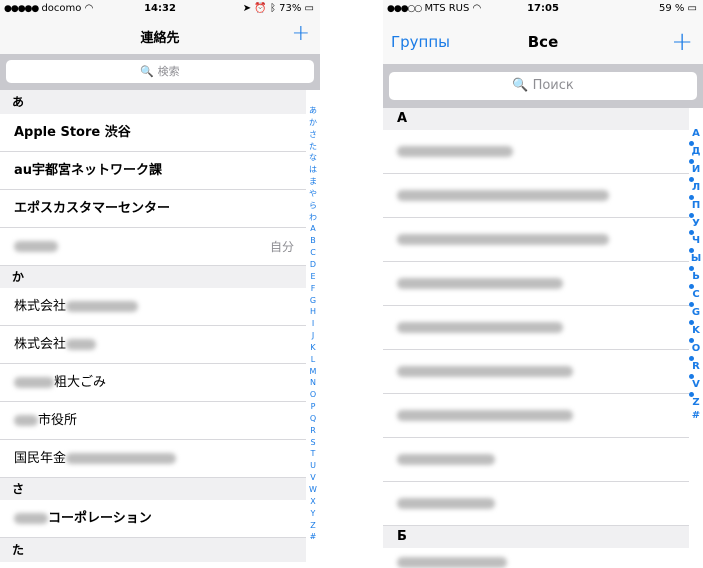 The width and height of the screenshot is (703, 568). Describe the element at coordinates (313, 407) in the screenshot. I see `index-letter: P` at that location.